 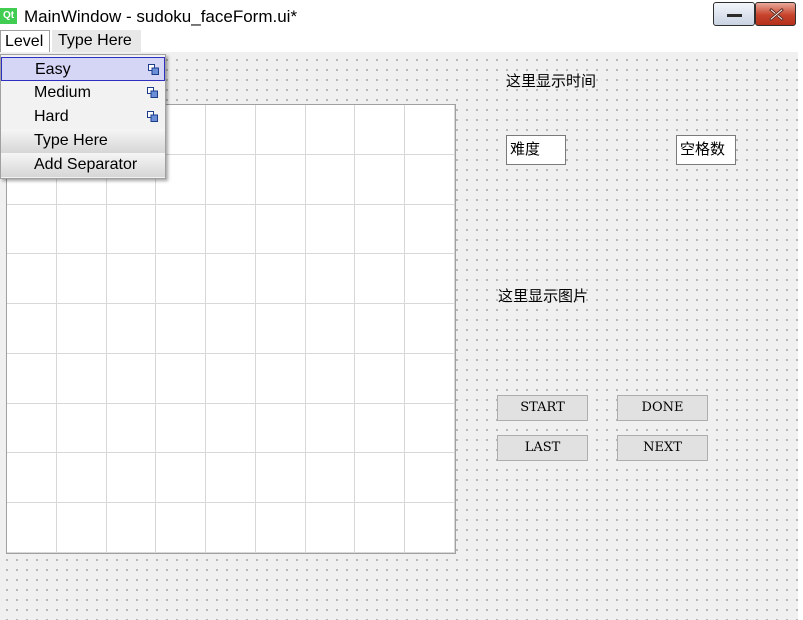 What do you see at coordinates (551, 81) in the screenshot?
I see `time-display-label: 这里显示时间` at bounding box center [551, 81].